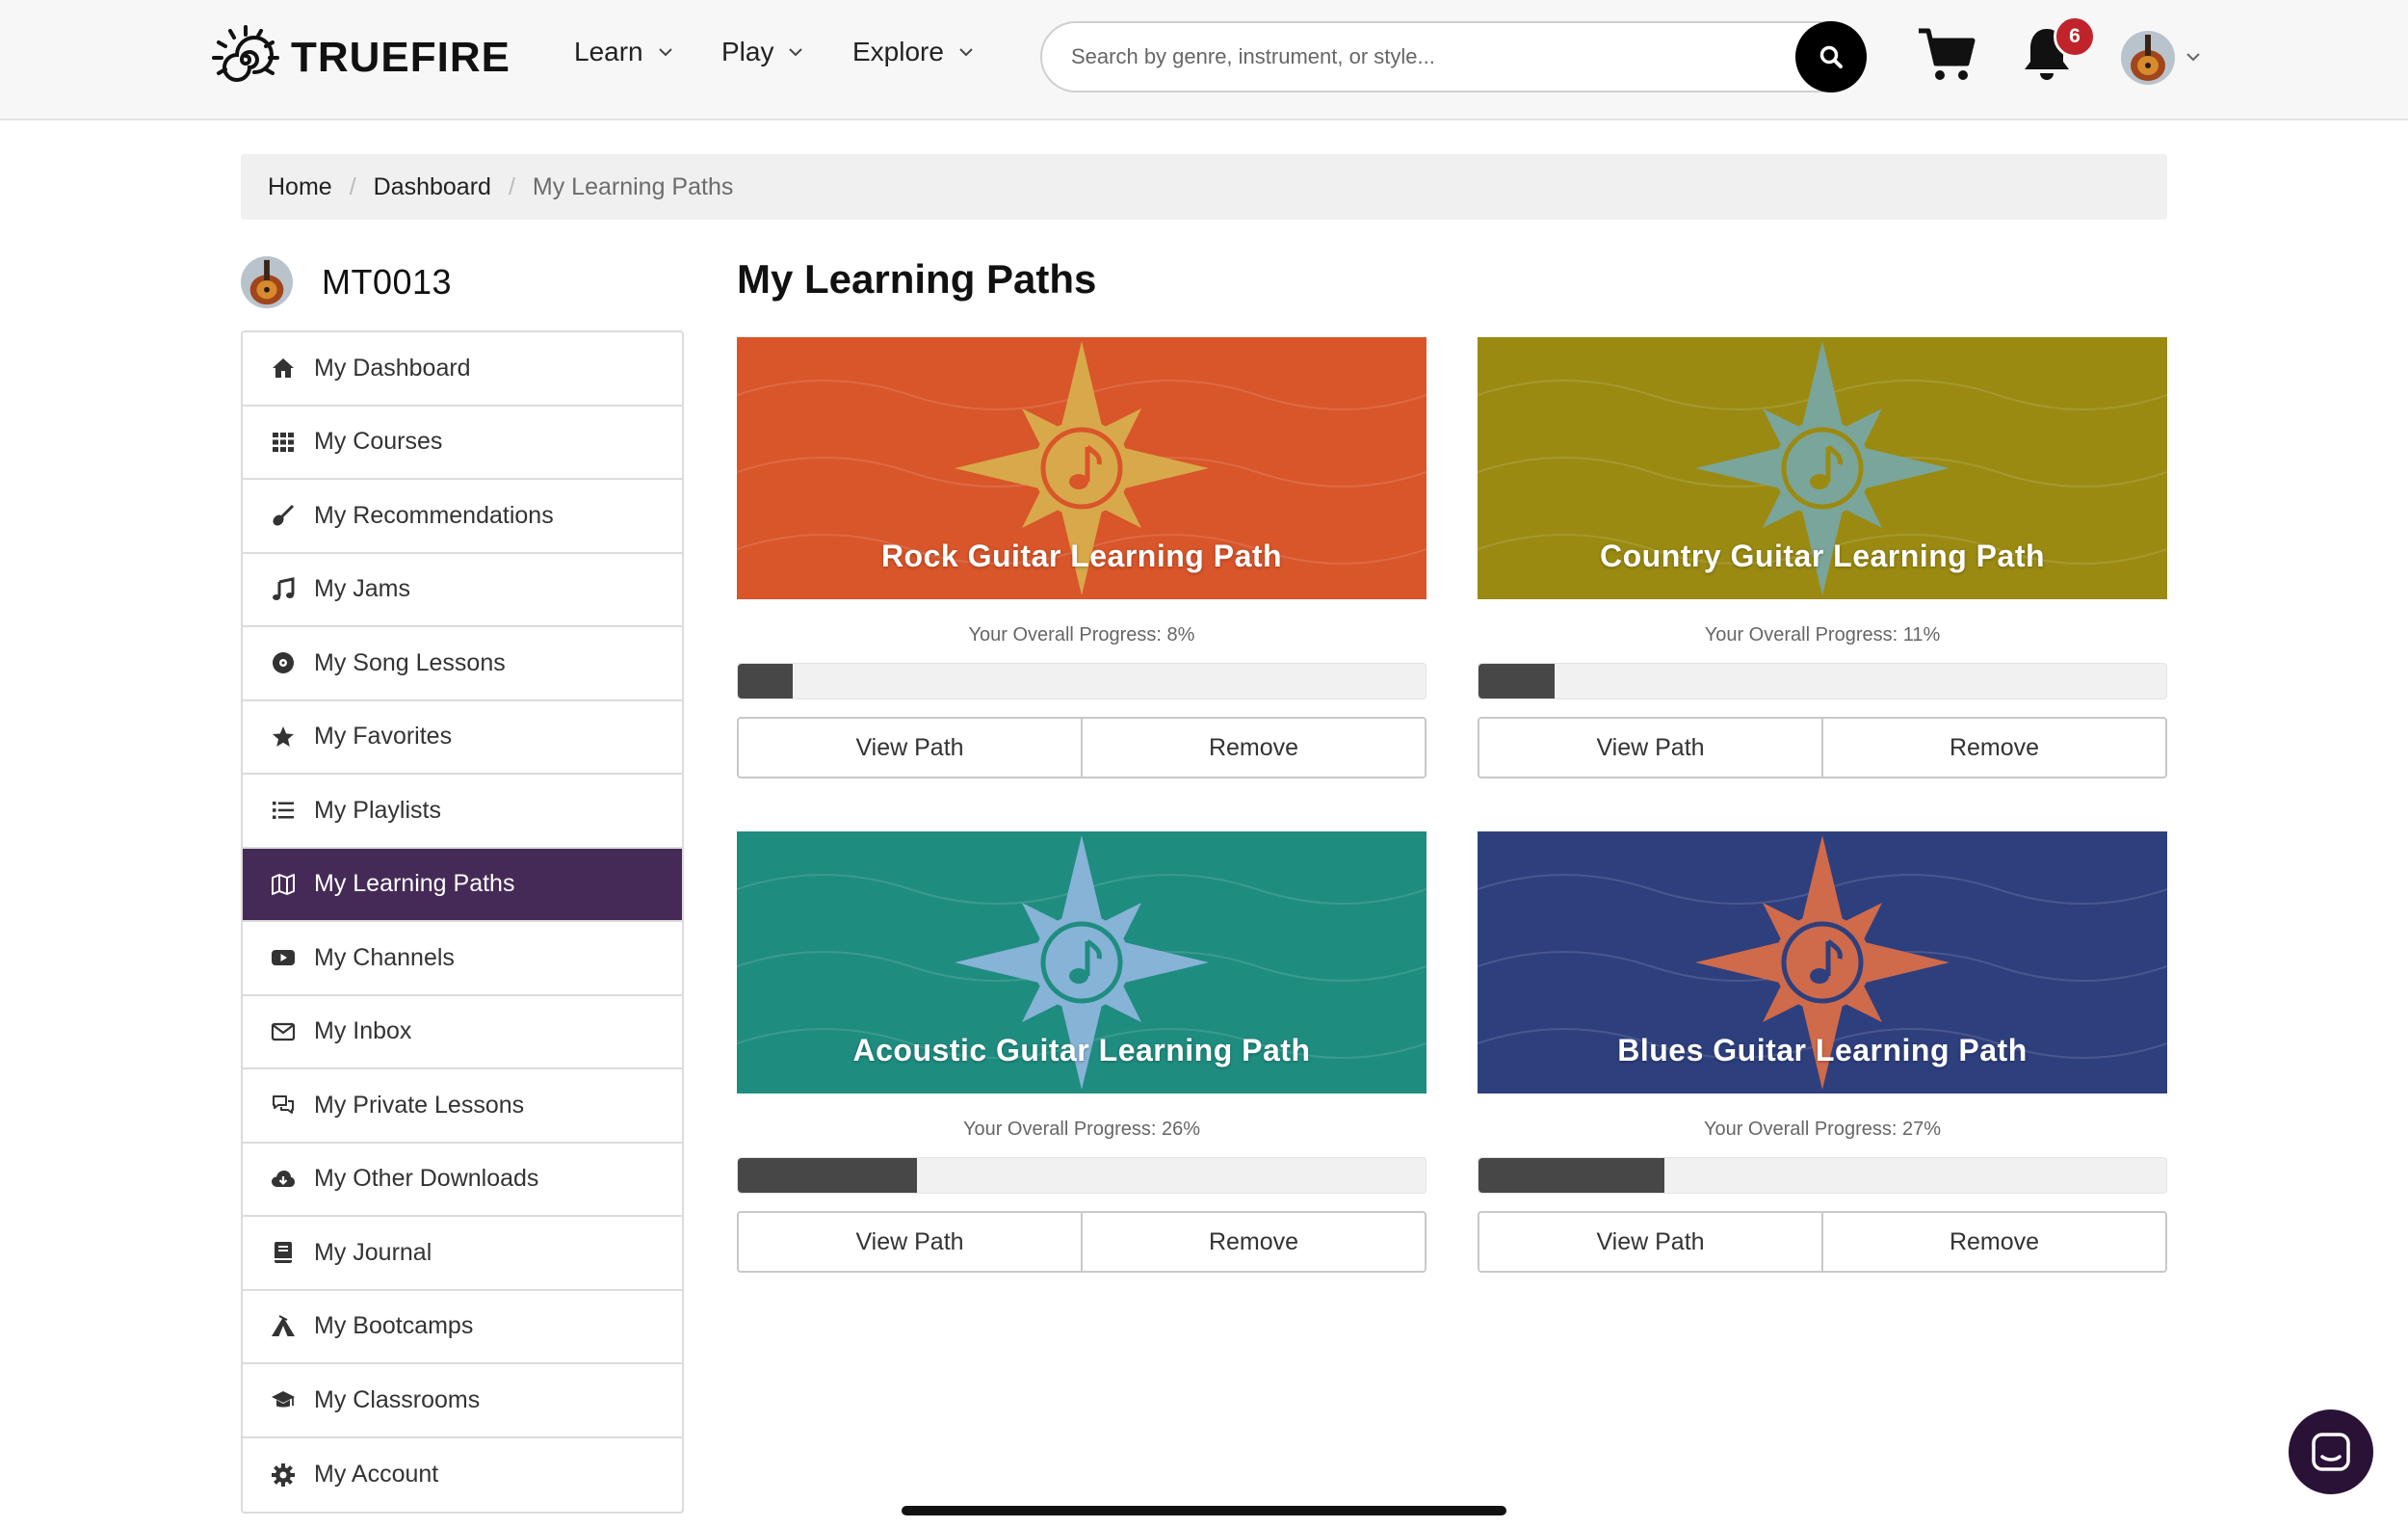  Describe the element at coordinates (283, 1105) in the screenshot. I see `chat-bubbles-icon` at that location.